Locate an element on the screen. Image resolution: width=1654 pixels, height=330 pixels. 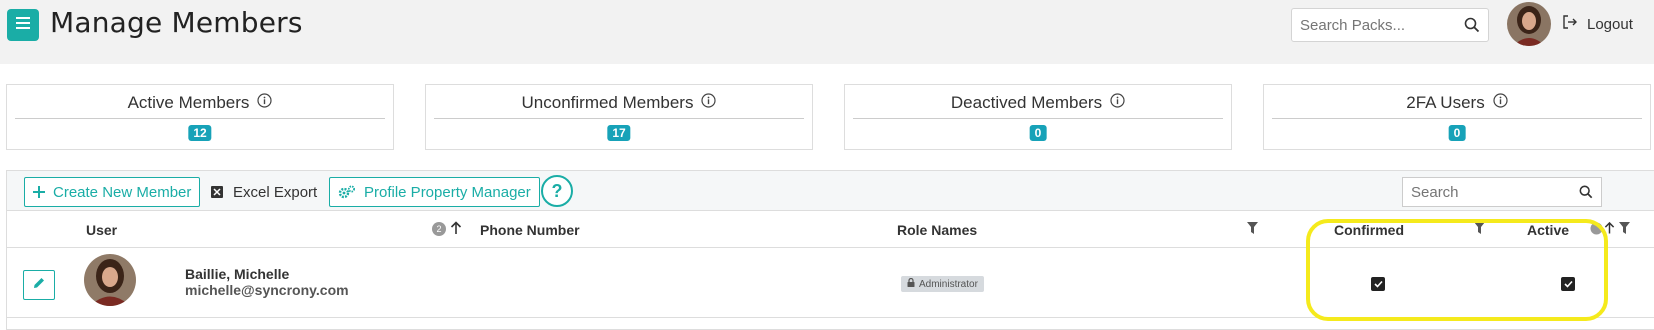
logout-icon is located at coordinates (1570, 24).